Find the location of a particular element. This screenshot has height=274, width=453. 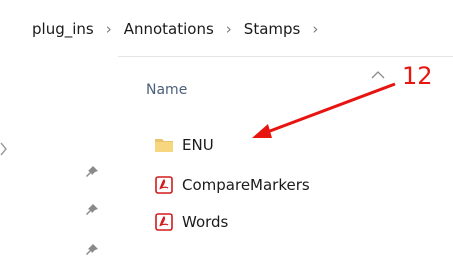

breadcrumb-item-stamps: Stamps is located at coordinates (272, 29).